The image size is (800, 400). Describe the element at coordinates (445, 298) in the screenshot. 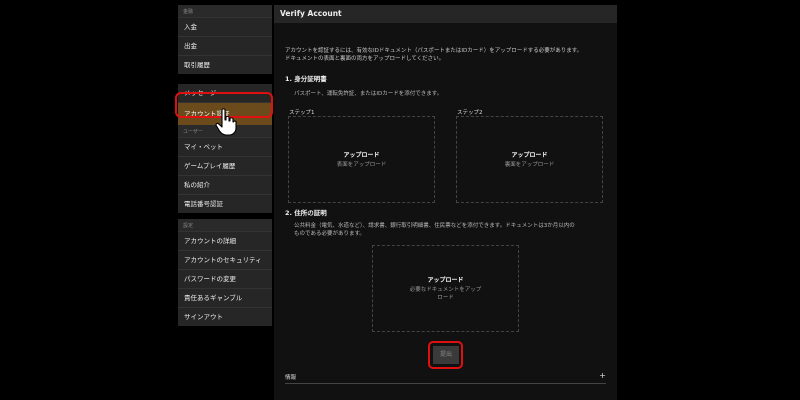

I see `upload-subtitle-line: ロード` at that location.